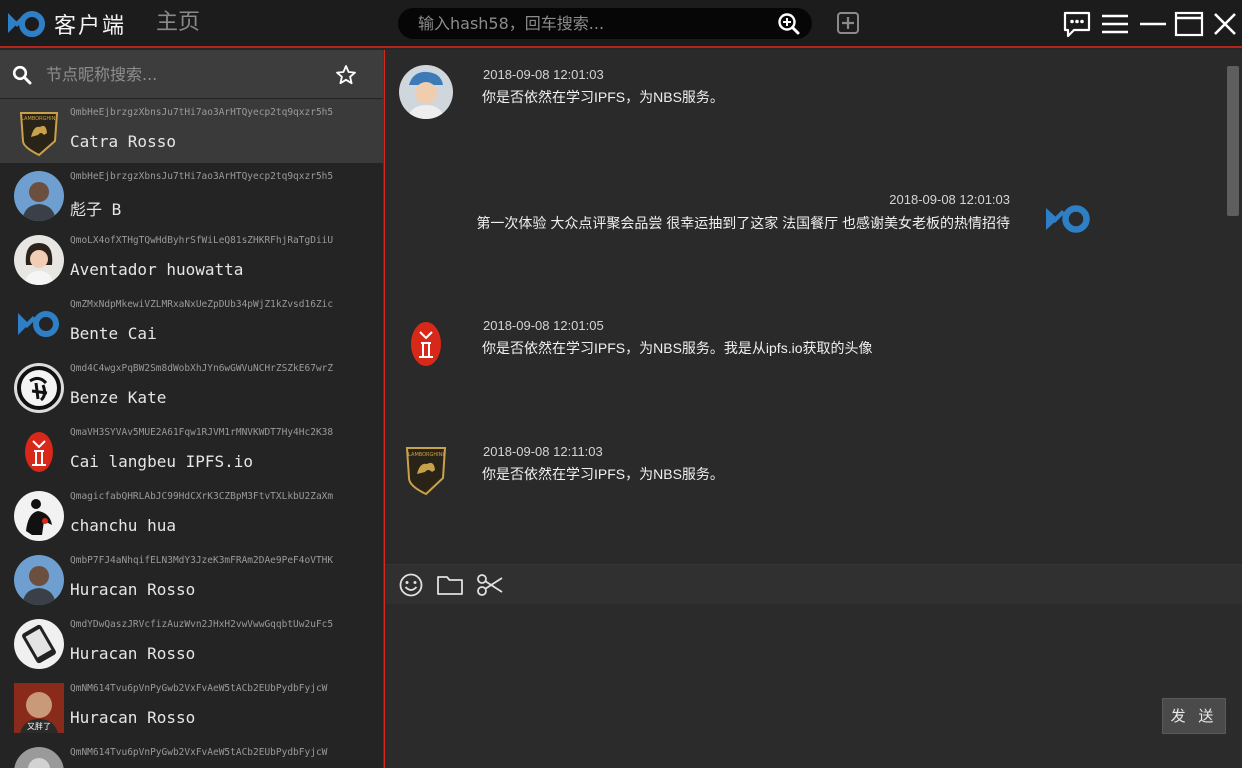  I want to click on hash-search-box, so click(605, 23).